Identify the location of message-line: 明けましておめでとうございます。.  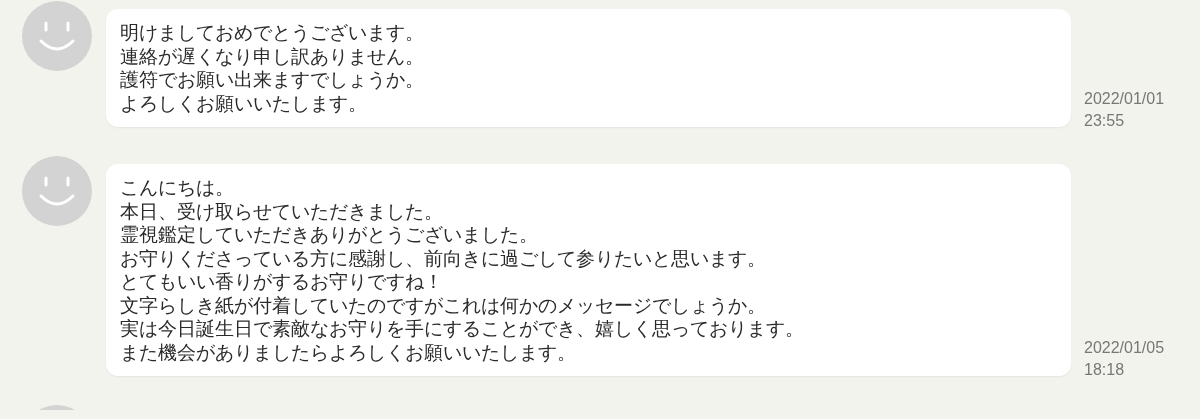
(272, 33).